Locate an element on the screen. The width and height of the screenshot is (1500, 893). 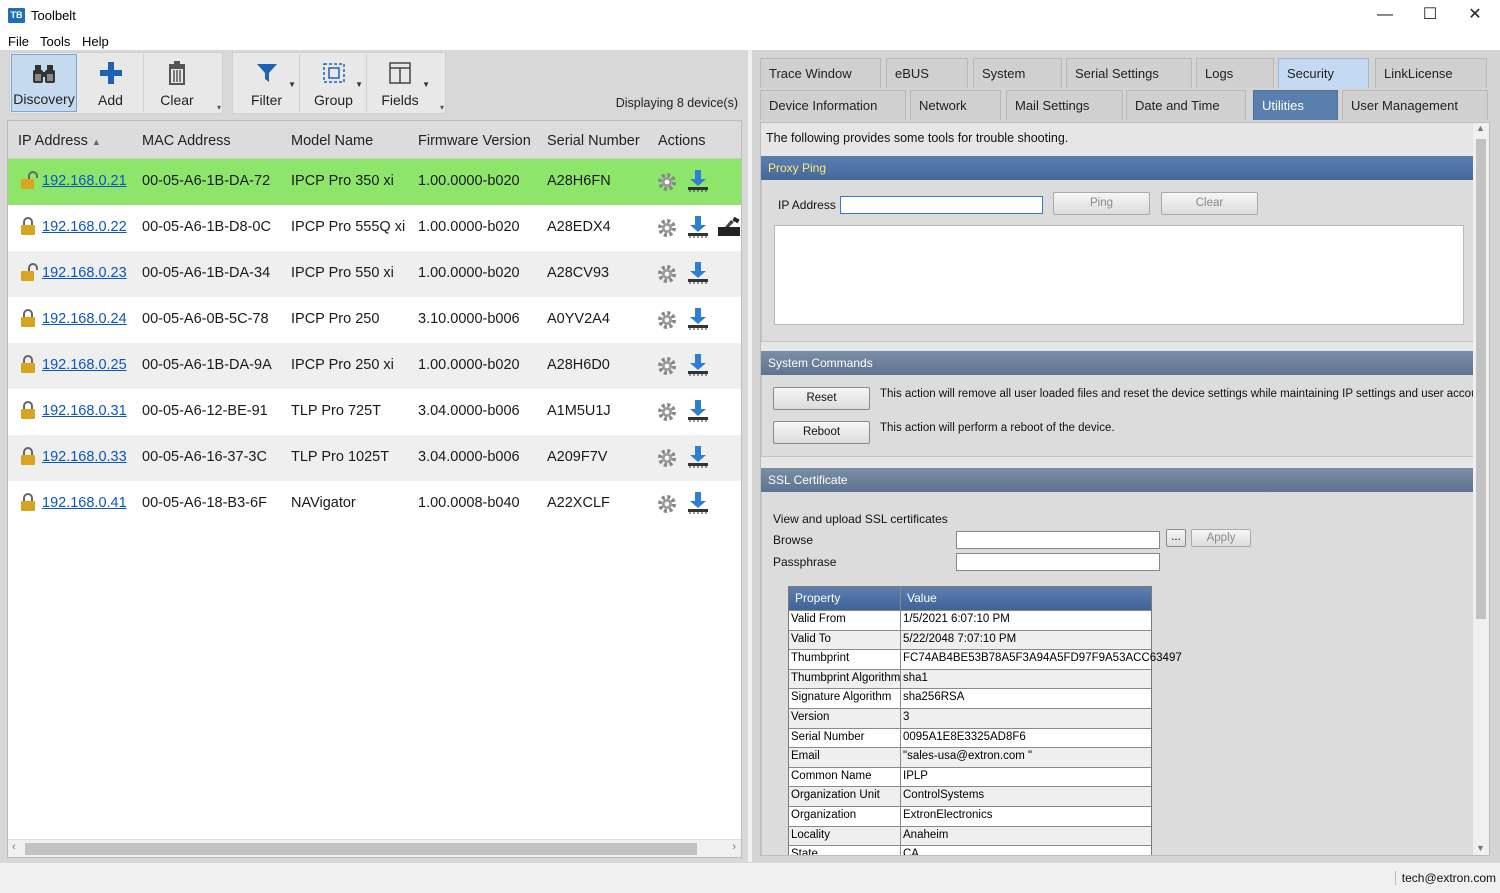
ip-address-link: 192.168.0.23 is located at coordinates (84, 273).